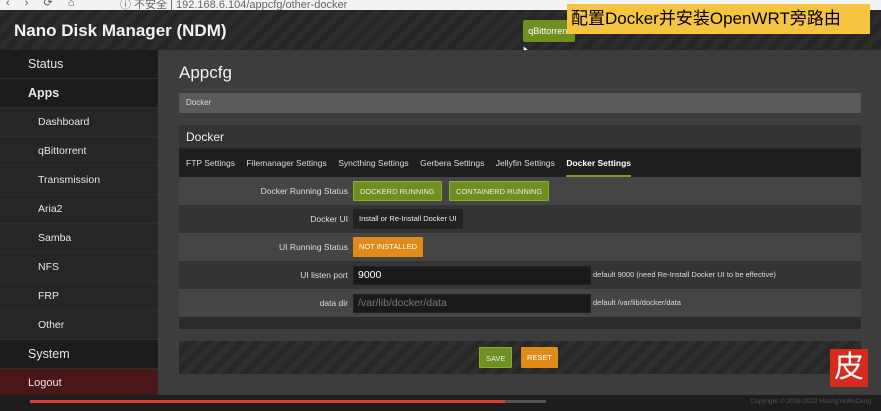  Describe the element at coordinates (388, 247) in the screenshot. I see `ui-status-badge: NOT INSTALLED` at that location.